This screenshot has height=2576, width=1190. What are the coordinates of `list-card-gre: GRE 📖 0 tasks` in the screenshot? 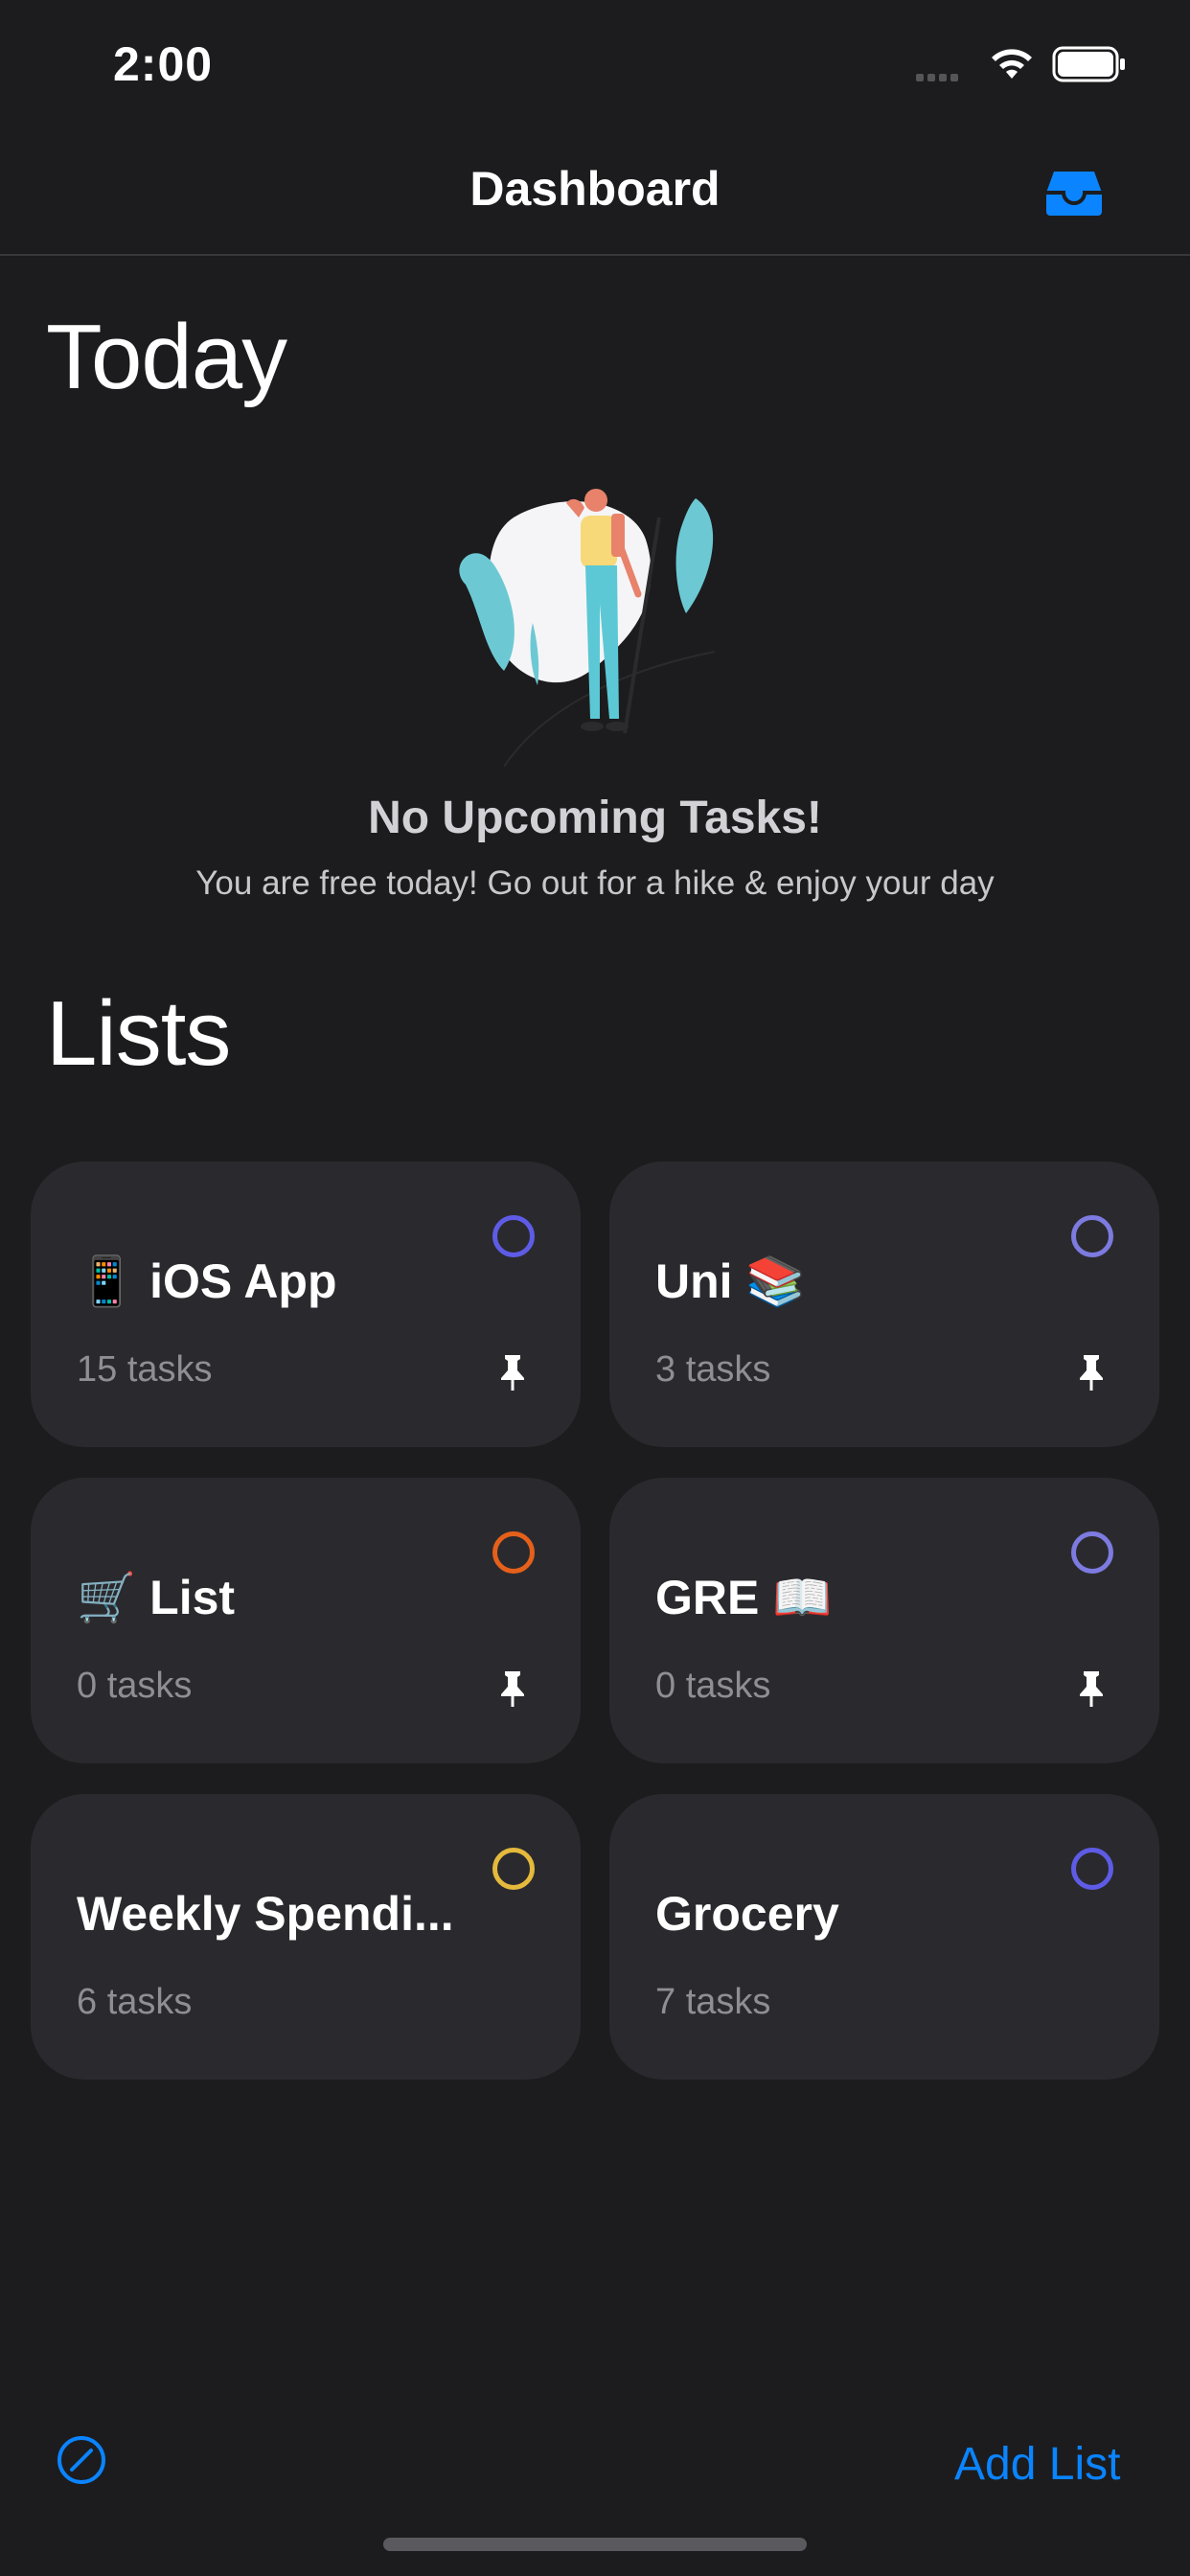 It's located at (884, 1621).